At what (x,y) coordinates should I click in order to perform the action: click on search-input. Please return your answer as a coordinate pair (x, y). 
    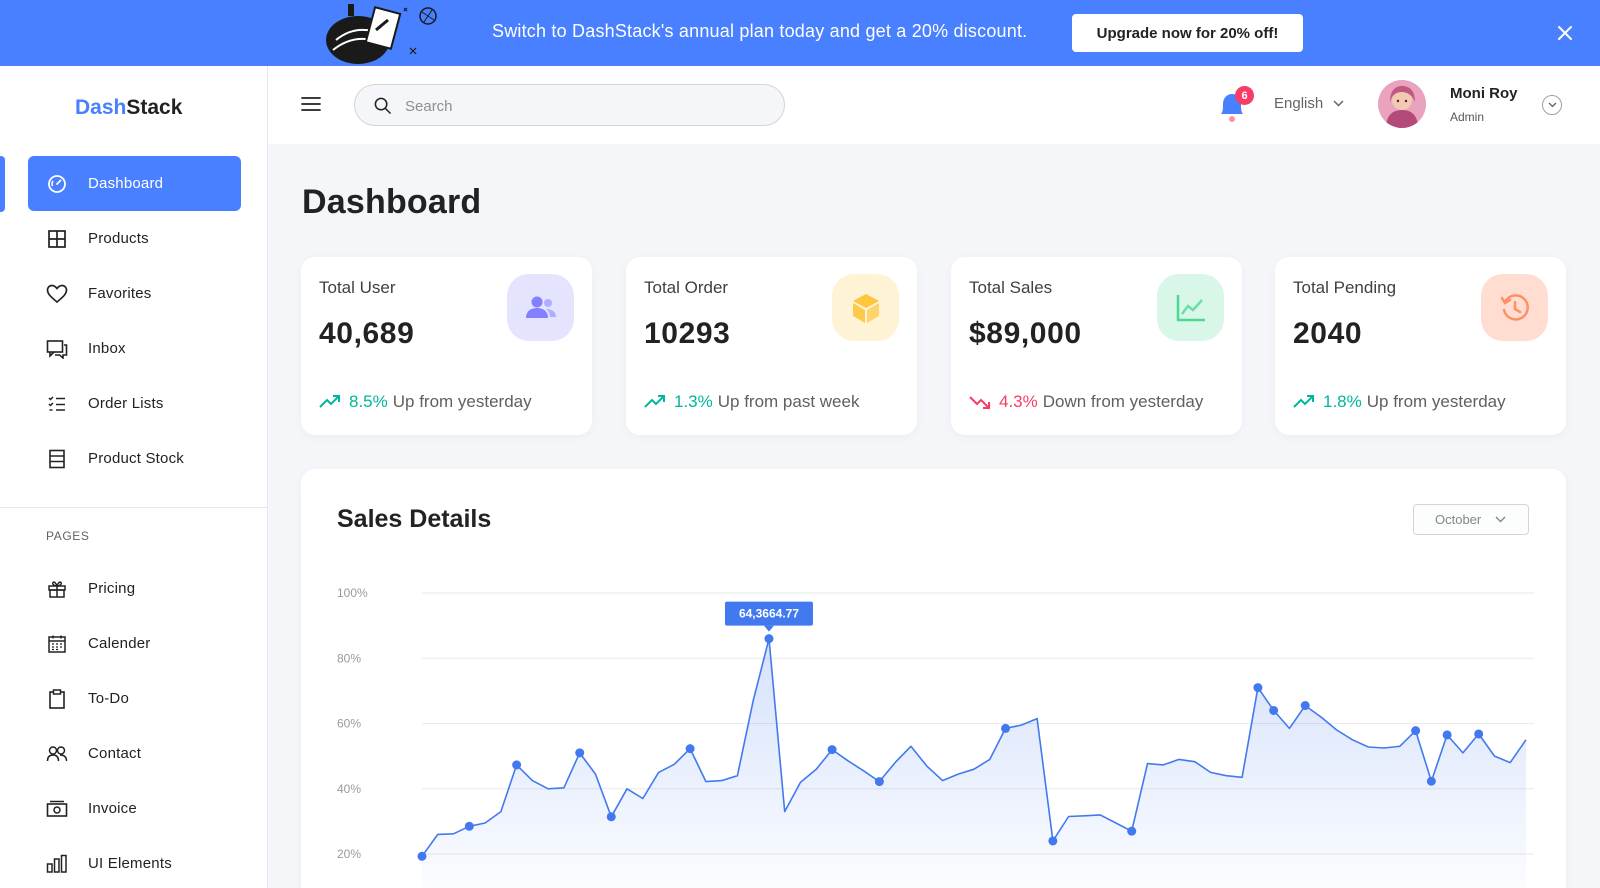
    Looking at the image, I should click on (585, 106).